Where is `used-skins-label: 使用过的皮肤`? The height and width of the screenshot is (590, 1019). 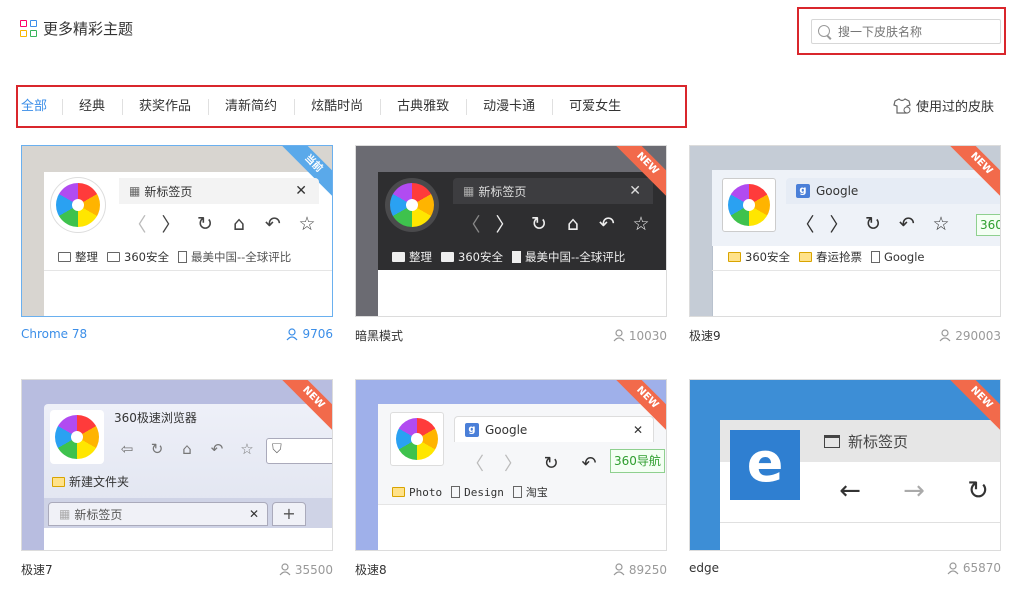
used-skins-label: 使用过的皮肤 is located at coordinates (955, 107).